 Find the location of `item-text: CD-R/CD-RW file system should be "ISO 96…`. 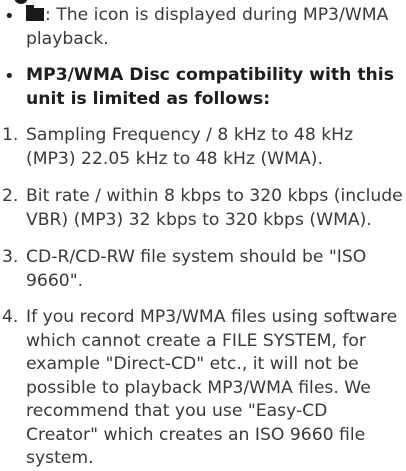

item-text: CD-R/CD-RW file system should be "ISO 96… is located at coordinates (196, 269).